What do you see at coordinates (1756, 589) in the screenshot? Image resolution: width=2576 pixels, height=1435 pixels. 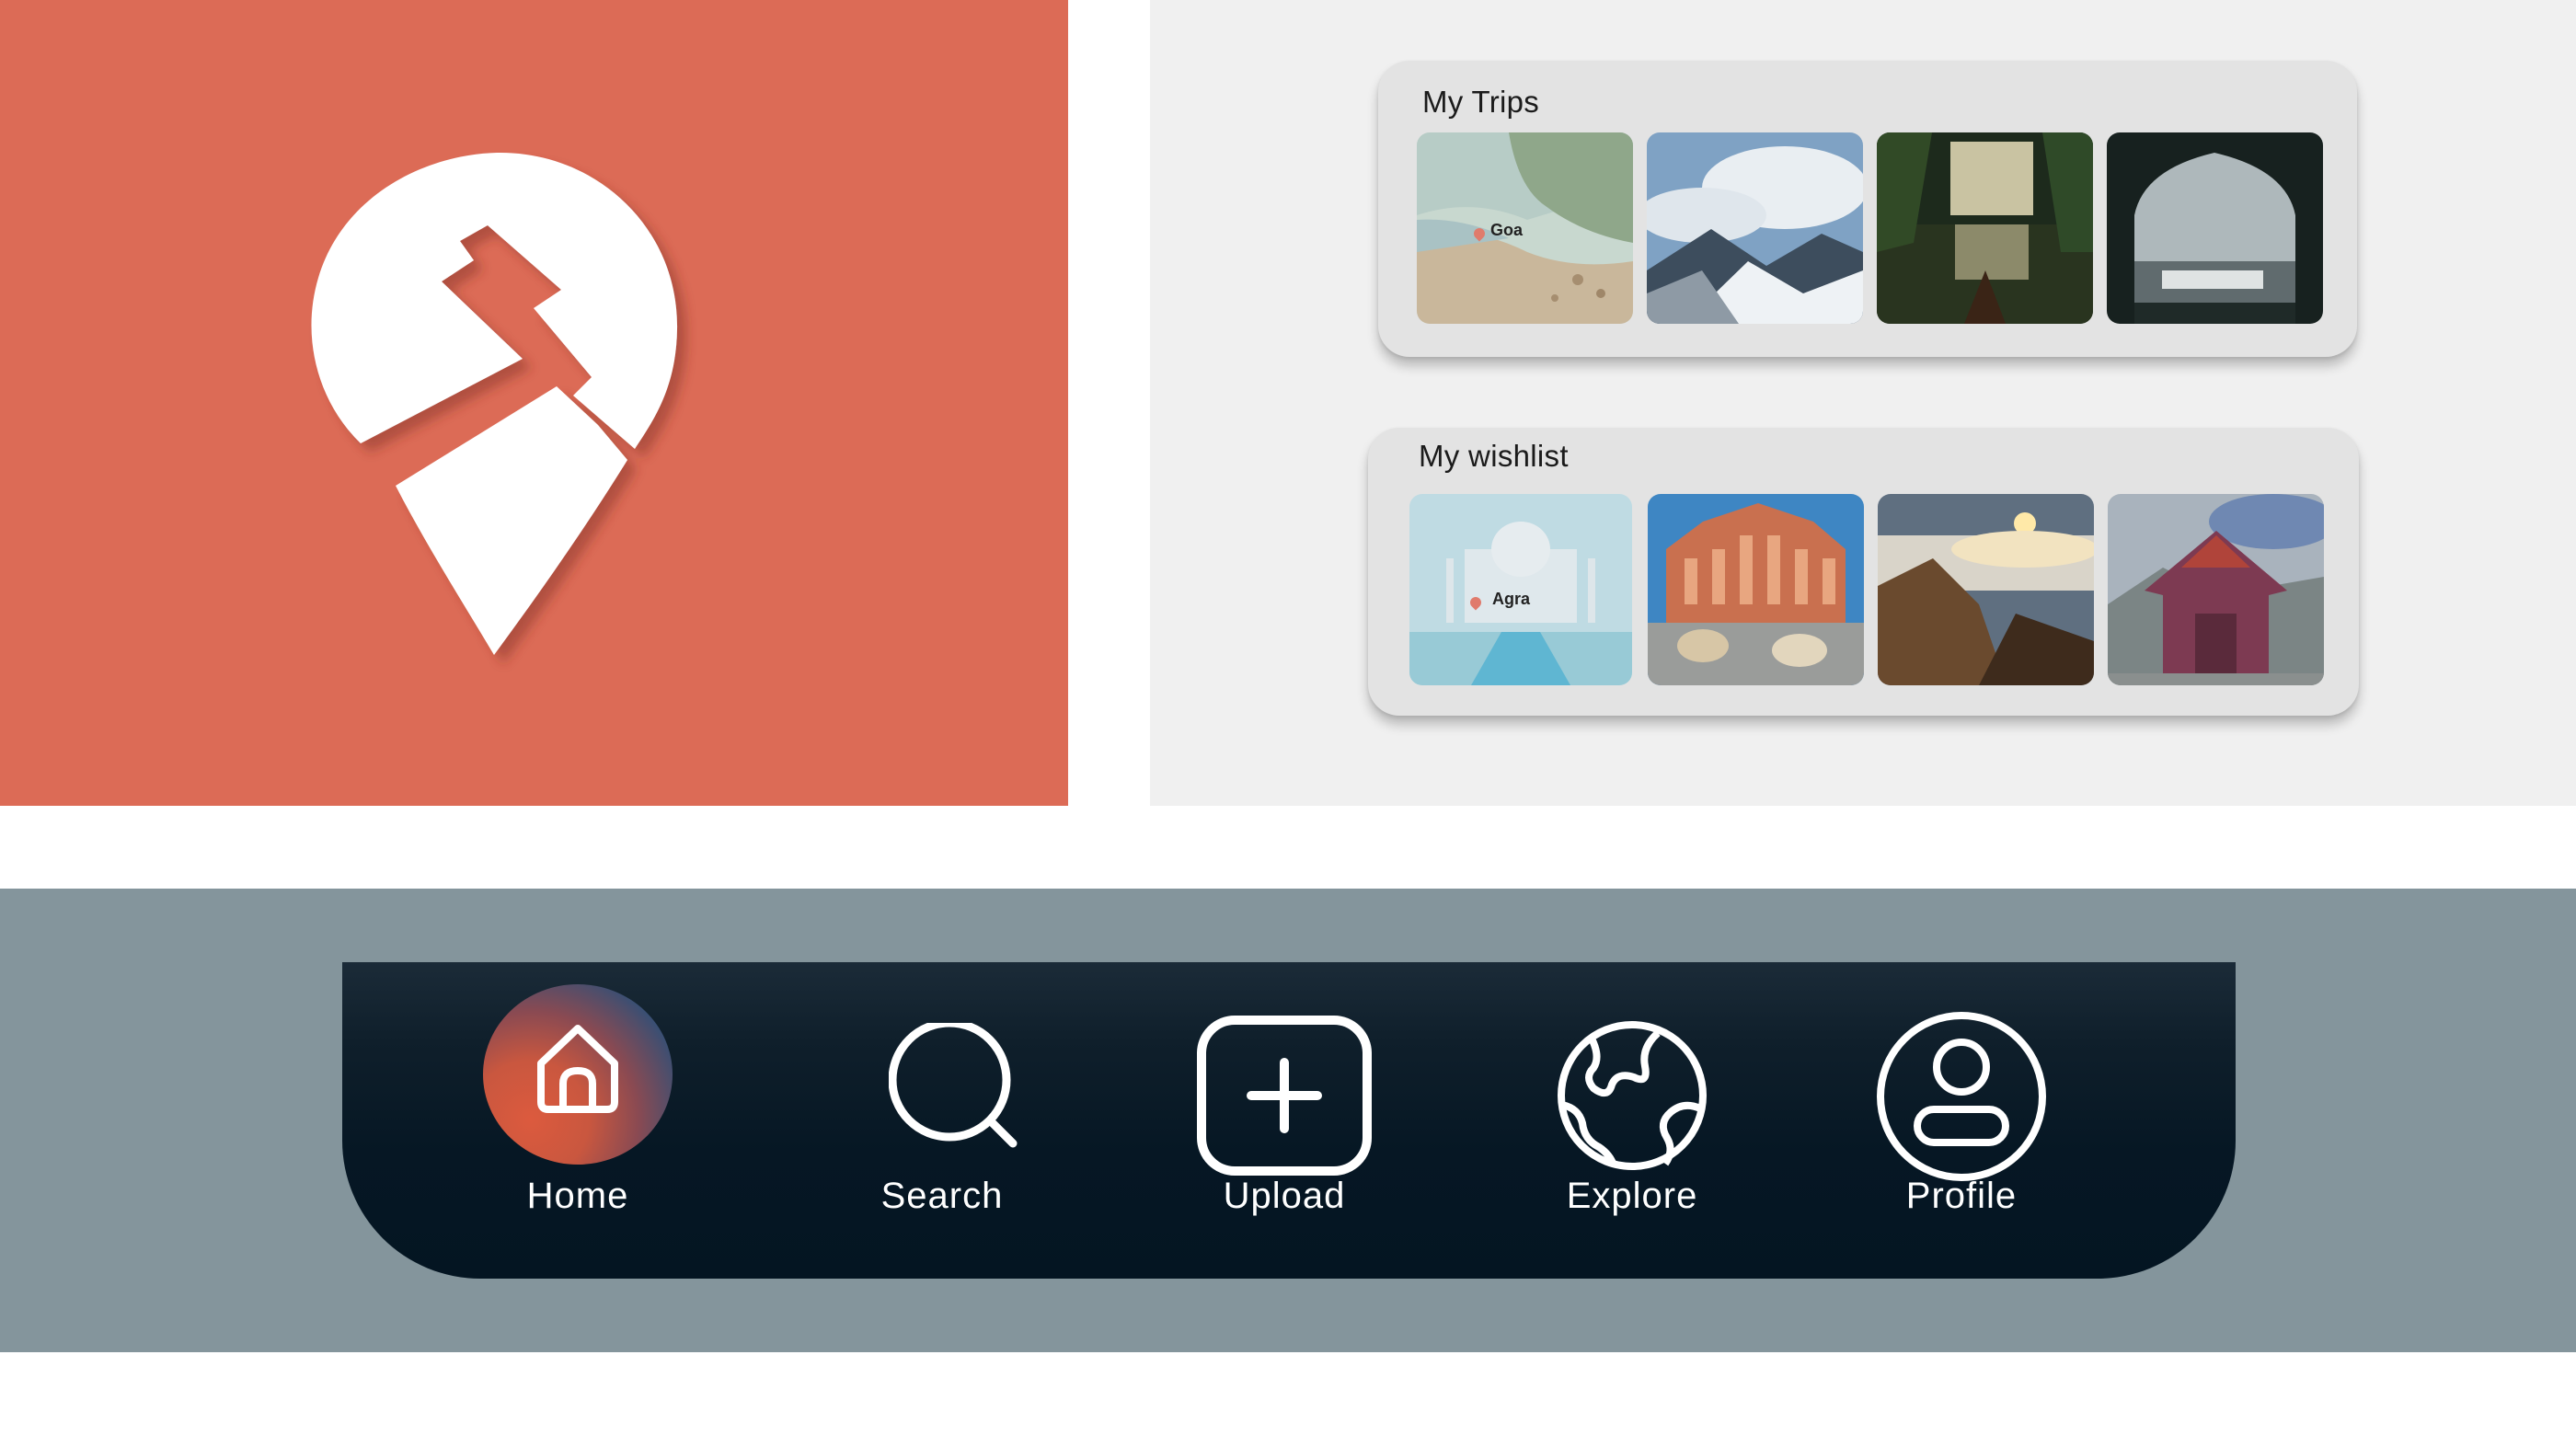 I see `hawa-mahal-photo` at bounding box center [1756, 589].